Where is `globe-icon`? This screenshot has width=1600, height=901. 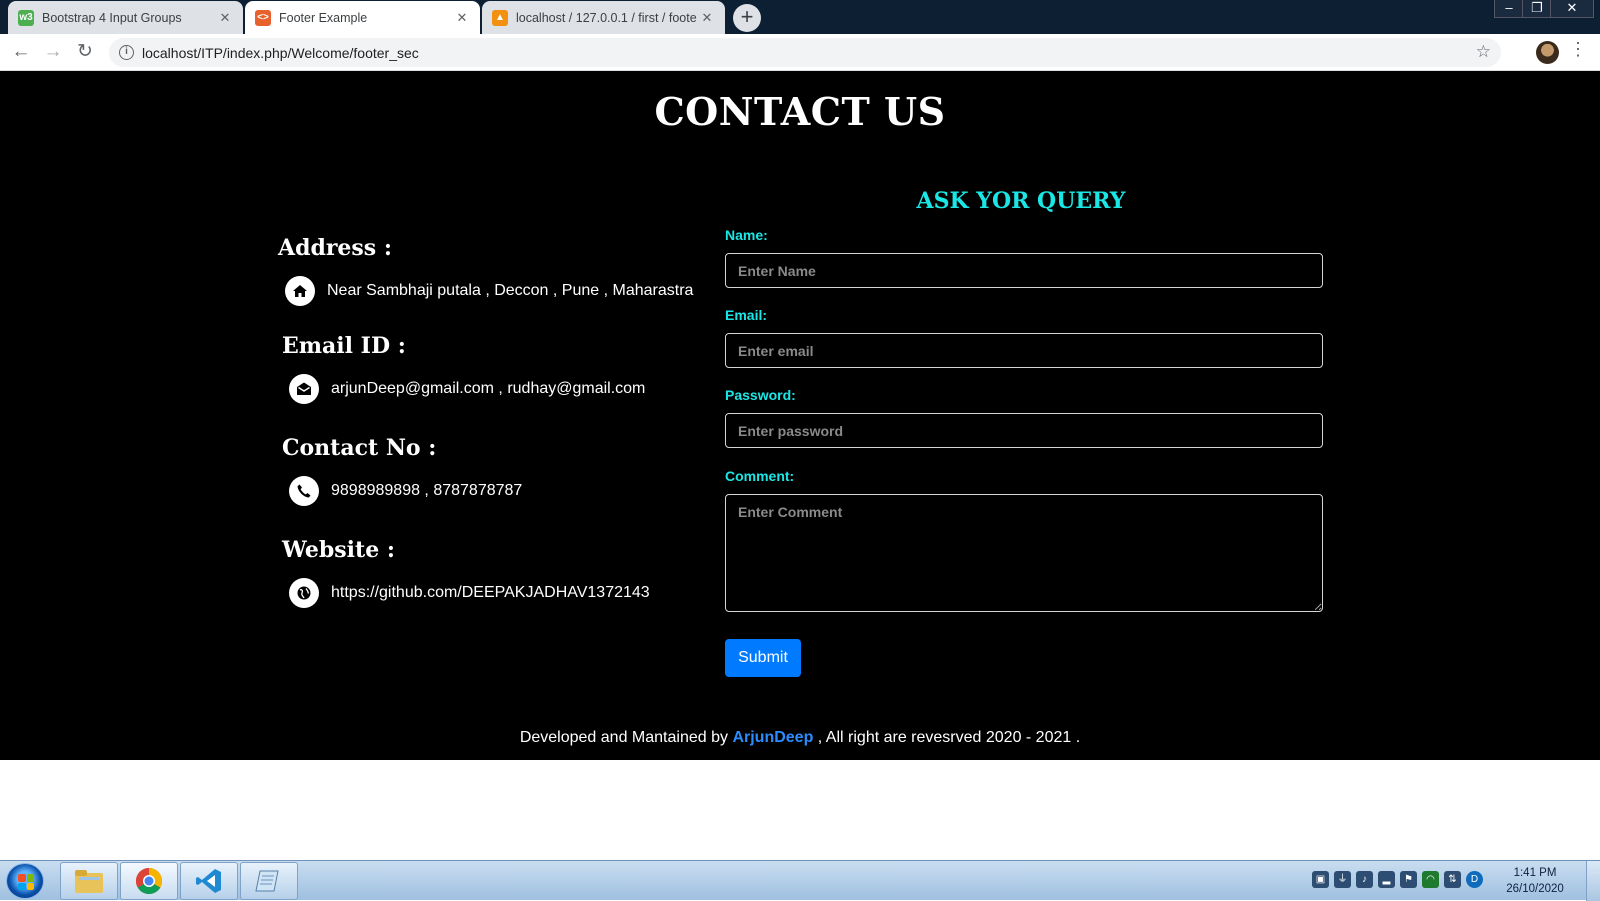 globe-icon is located at coordinates (304, 593).